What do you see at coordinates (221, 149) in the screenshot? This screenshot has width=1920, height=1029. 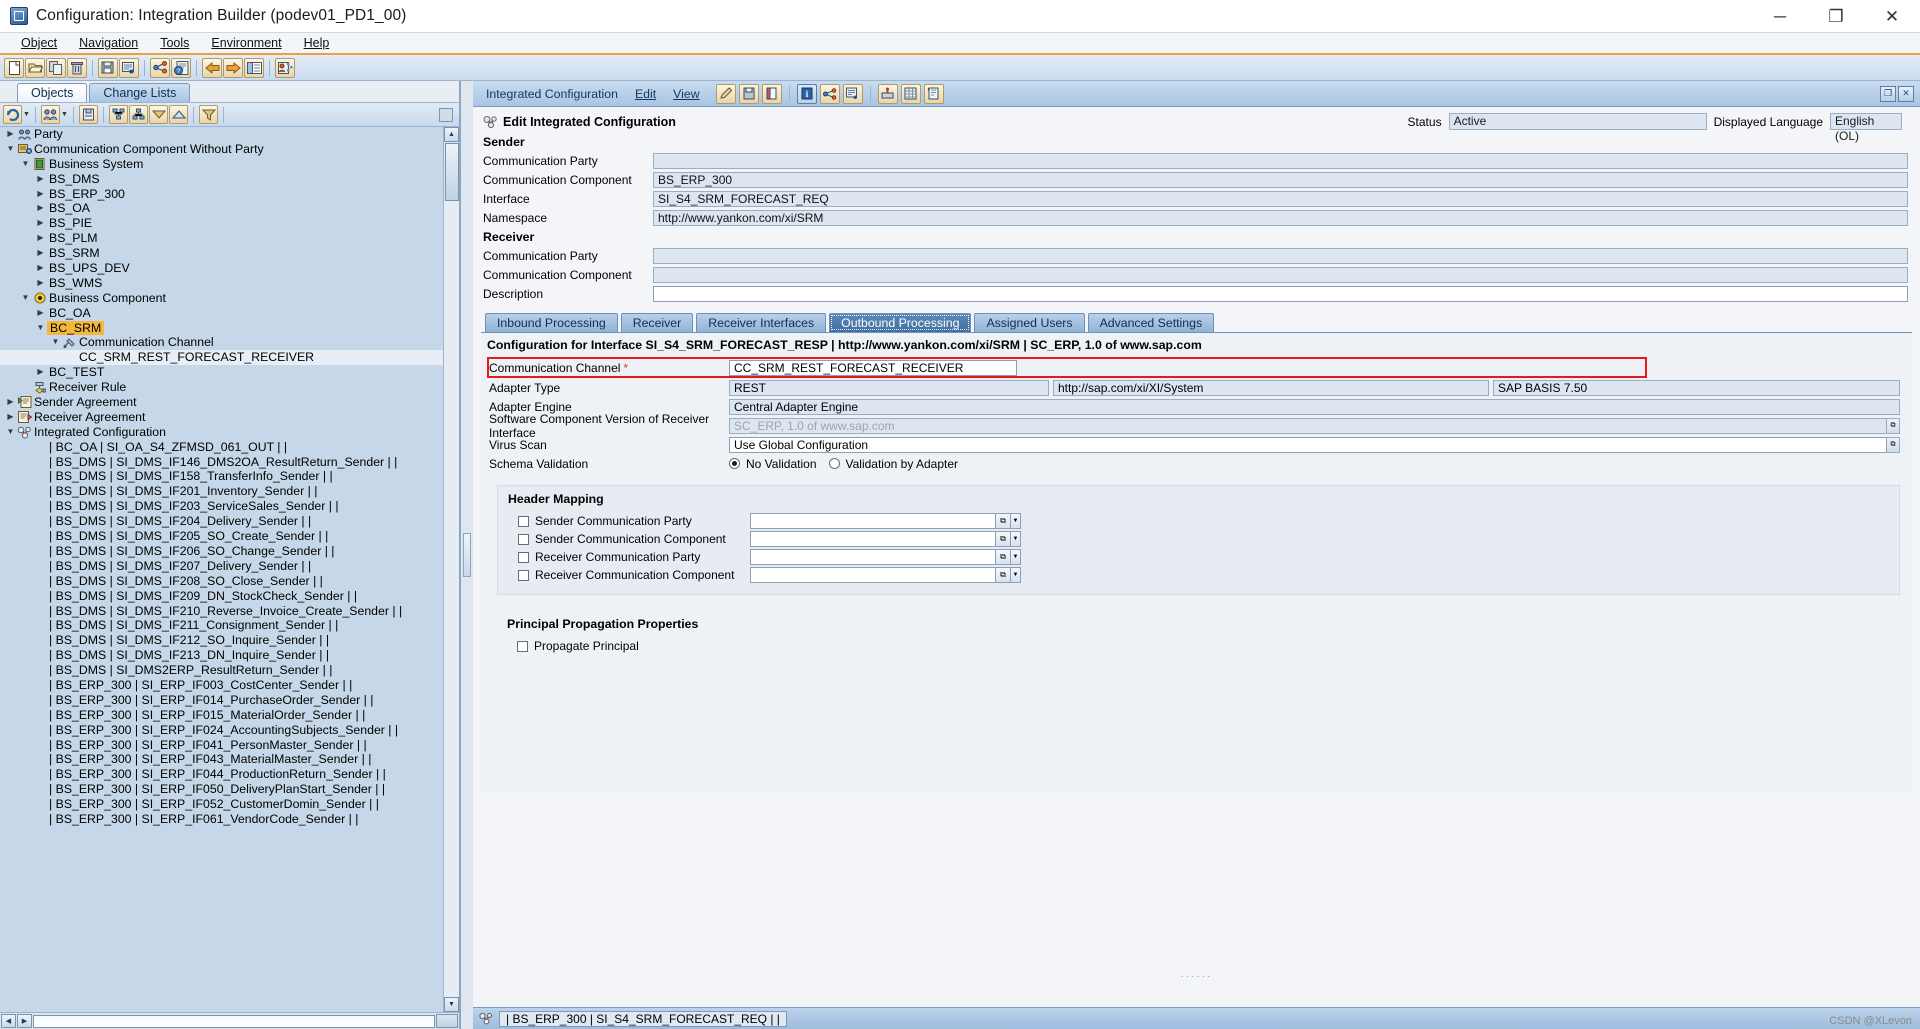 I see `tree-item: ▼ Communication Component Without Party` at bounding box center [221, 149].